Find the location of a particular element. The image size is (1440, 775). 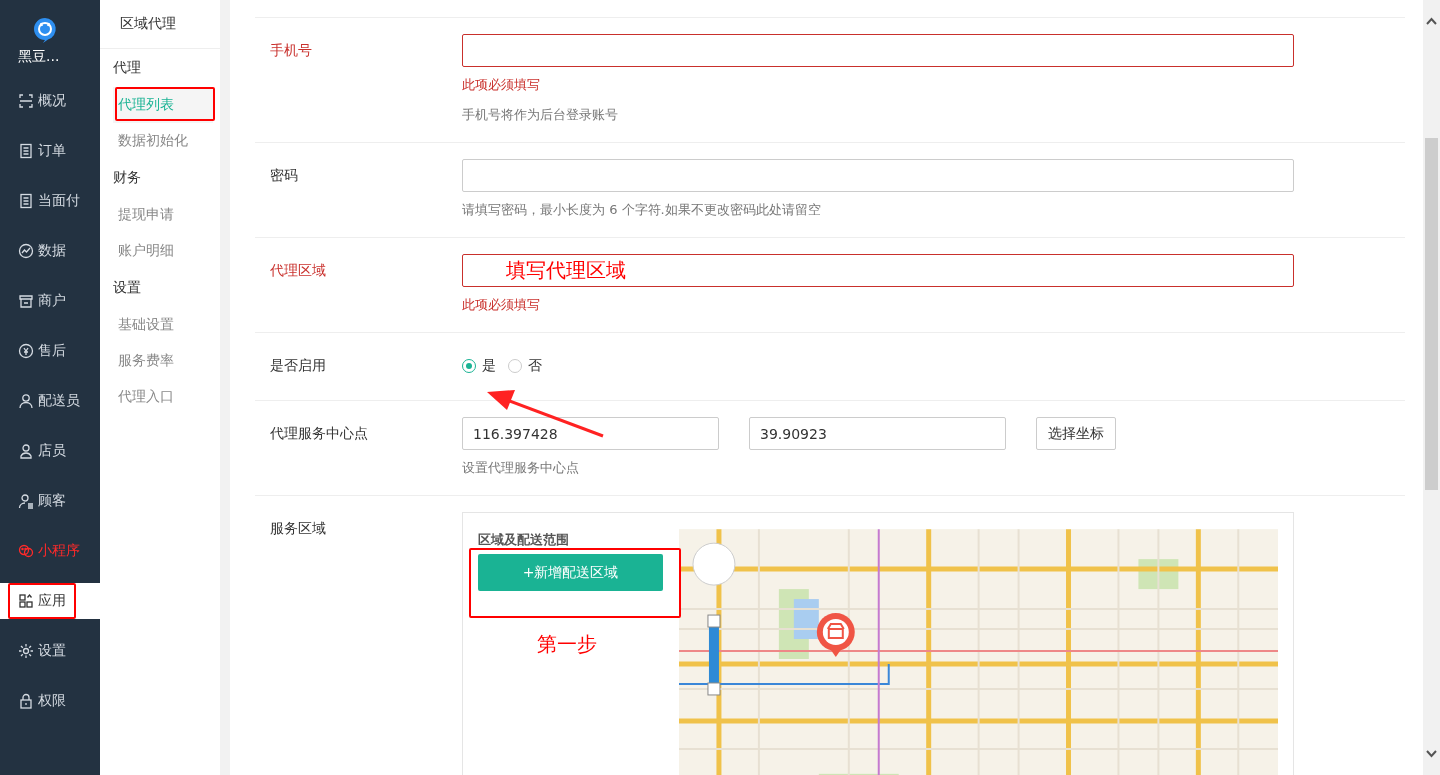

radio-label: 否 is located at coordinates (535, 365).